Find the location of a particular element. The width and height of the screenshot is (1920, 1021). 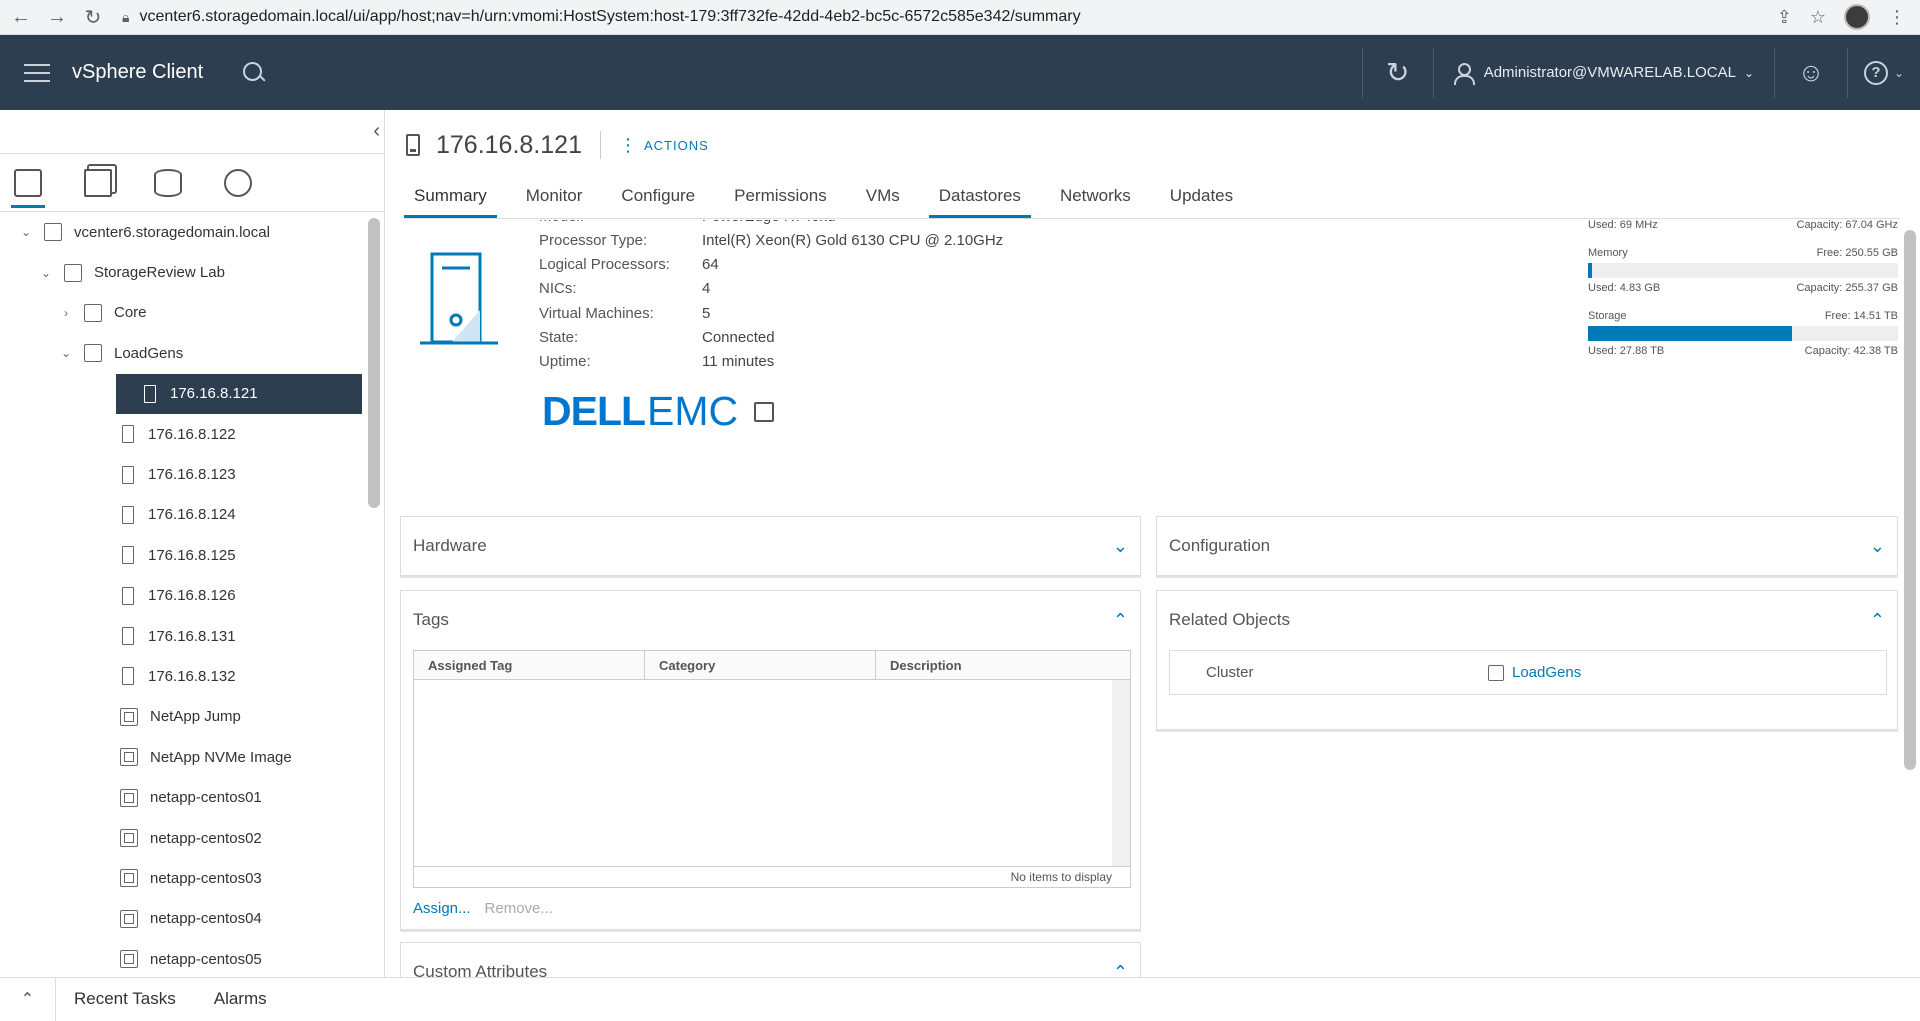

table-header: Assigned Tag Category Description is located at coordinates (772, 665).